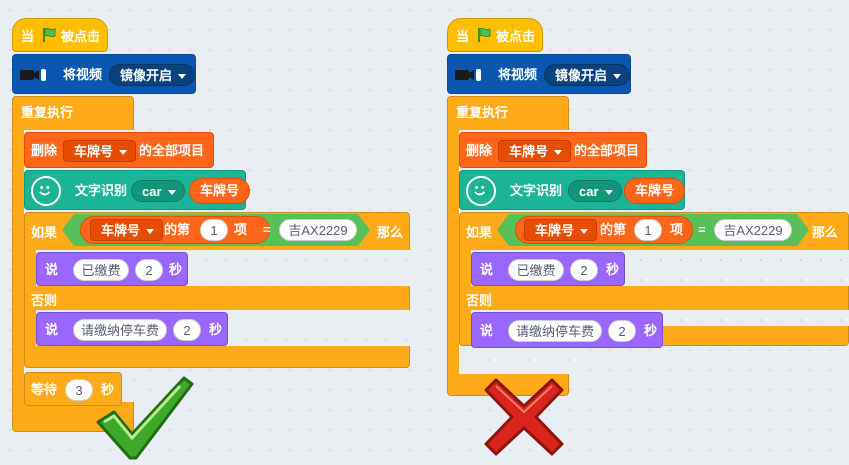 This screenshot has height=465, width=849. Describe the element at coordinates (595, 191) in the screenshot. I see `ocr-language-dropdown: car` at that location.